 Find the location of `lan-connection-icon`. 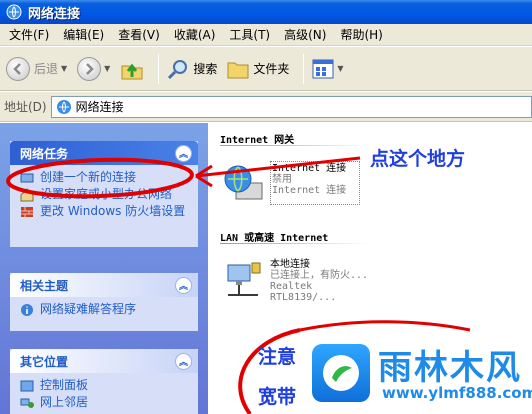

lan-connection-icon is located at coordinates (244, 279).